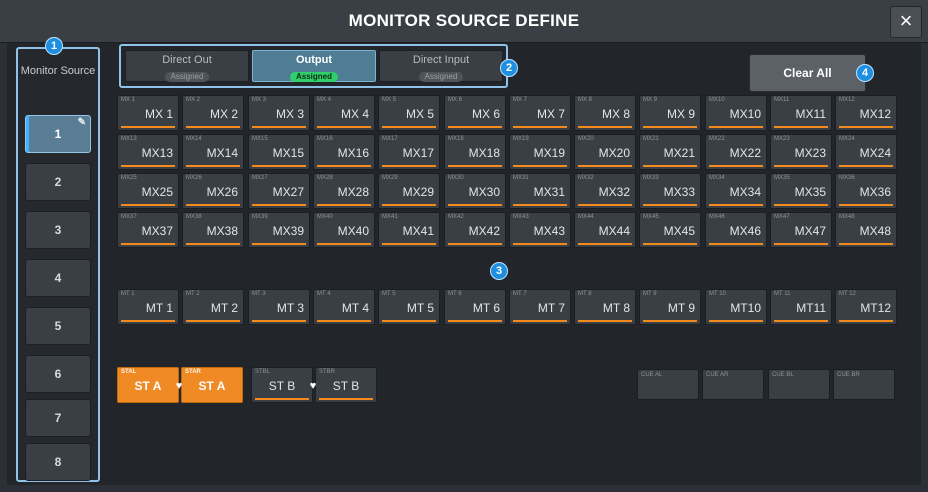 The width and height of the screenshot is (928, 492). What do you see at coordinates (409, 113) in the screenshot?
I see `channel-button-mx5: MX 5 MX 5` at bounding box center [409, 113].